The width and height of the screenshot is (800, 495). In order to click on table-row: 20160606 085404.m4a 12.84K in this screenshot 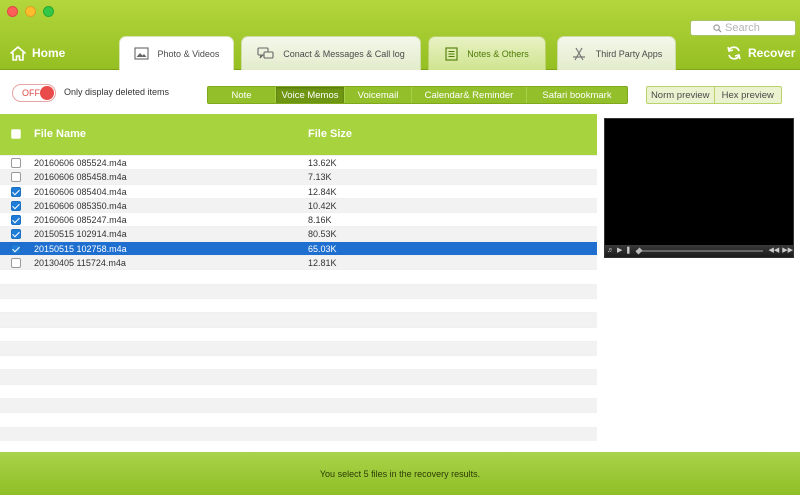, I will do `click(298, 190)`.